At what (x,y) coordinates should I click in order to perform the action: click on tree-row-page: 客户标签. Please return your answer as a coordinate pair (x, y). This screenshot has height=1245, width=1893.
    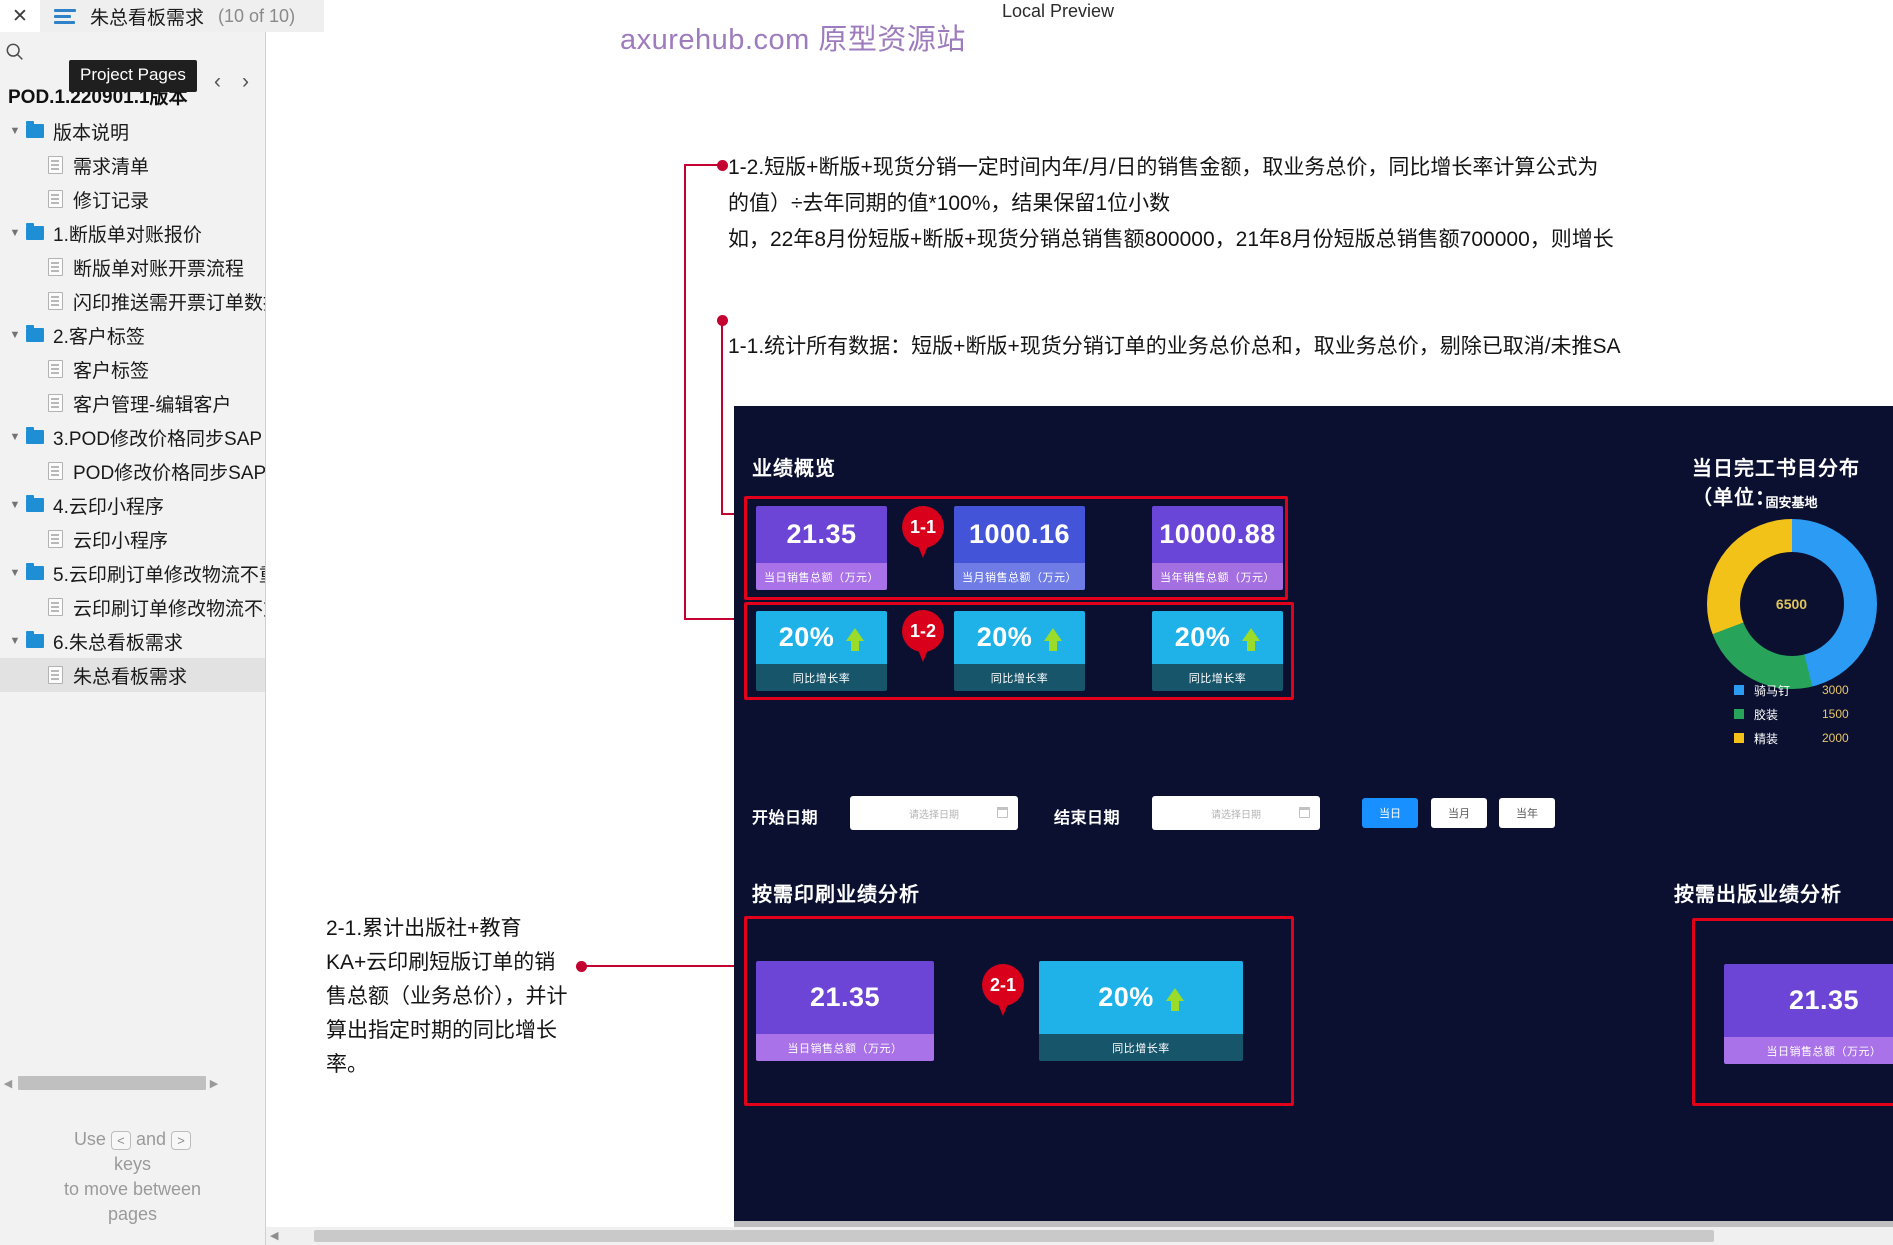
    Looking at the image, I should click on (132, 369).